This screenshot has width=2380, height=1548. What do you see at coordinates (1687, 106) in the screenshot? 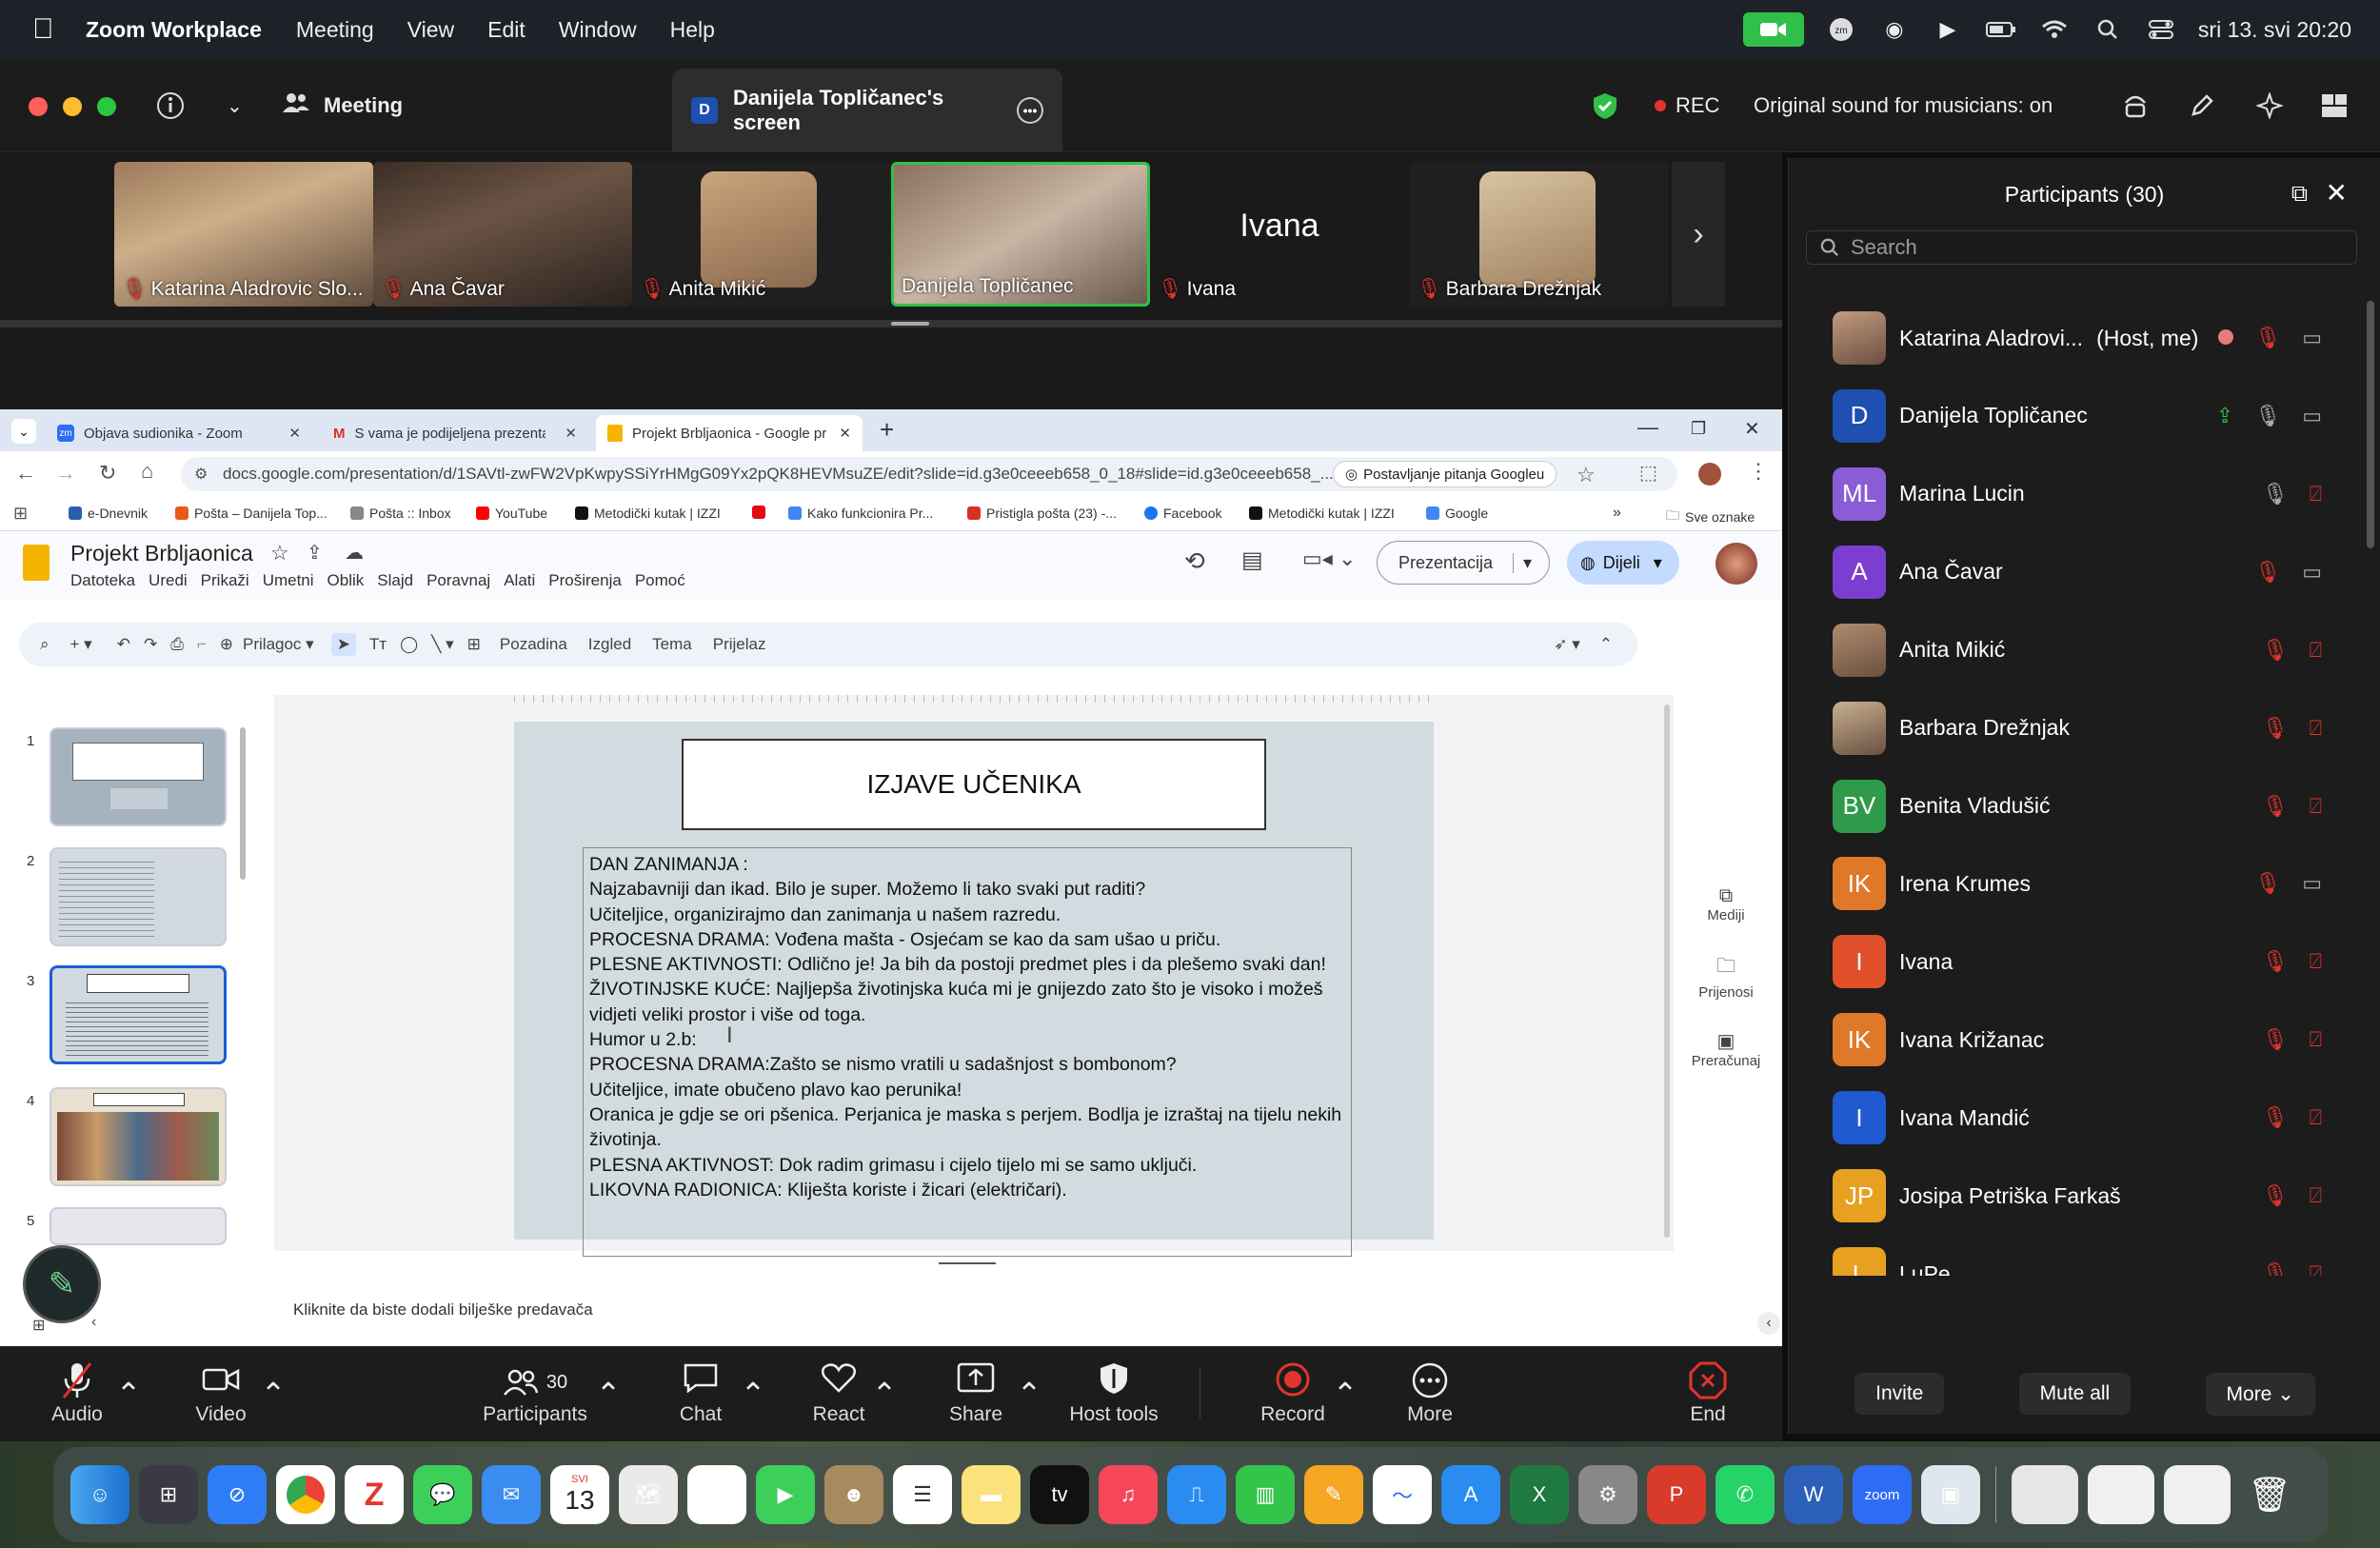
I see `recording-indicator: REC` at bounding box center [1687, 106].